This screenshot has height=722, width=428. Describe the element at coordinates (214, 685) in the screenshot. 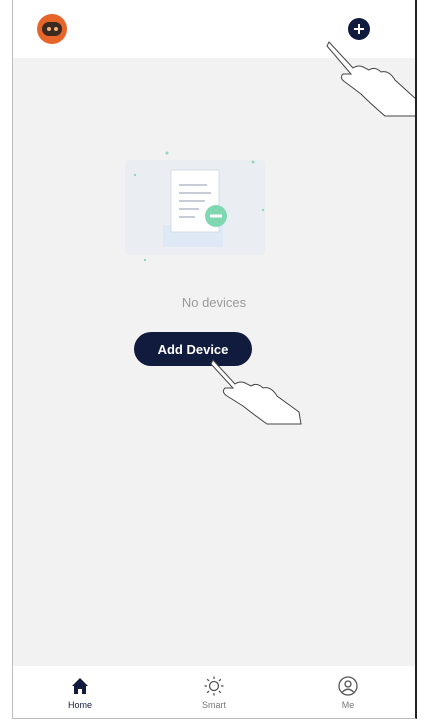

I see `sun-icon` at that location.